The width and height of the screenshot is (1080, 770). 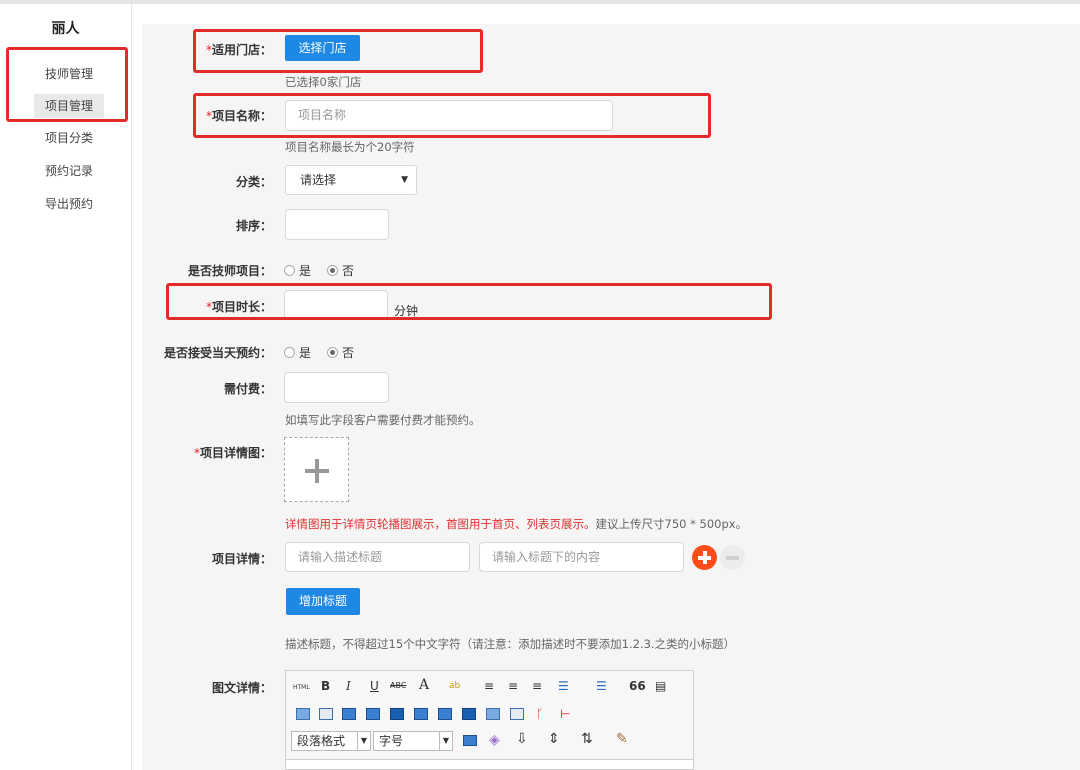 I want to click on images-label: *项目详情图：, so click(x=232, y=453).